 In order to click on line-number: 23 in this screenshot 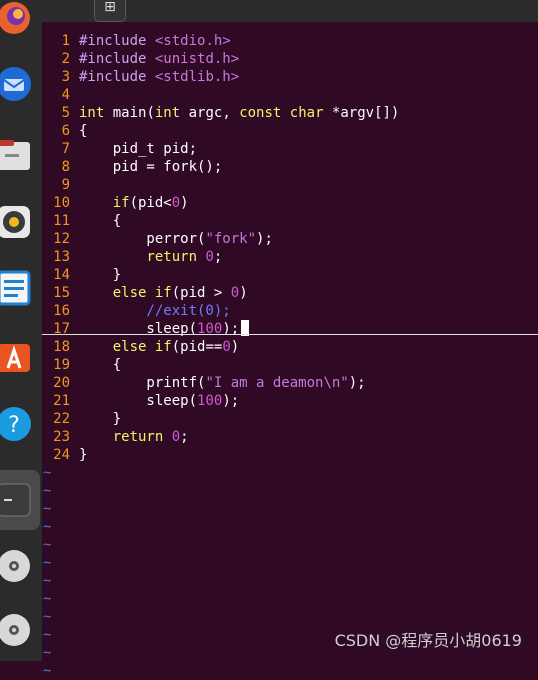, I will do `click(61, 437)`.